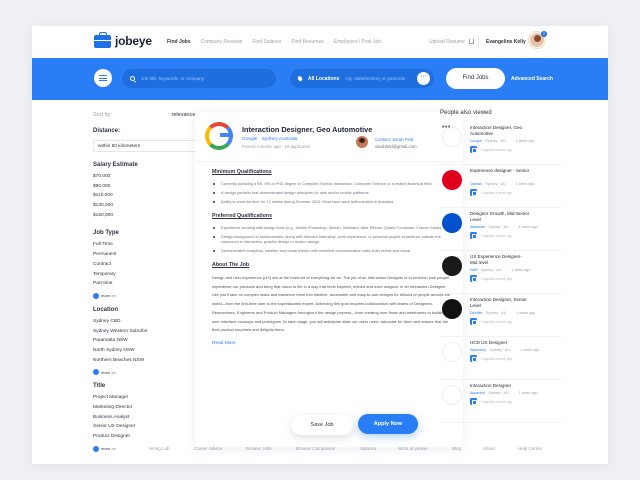 The image size is (640, 480). I want to click on salary-option: $150,000(1467), so click(152, 218).